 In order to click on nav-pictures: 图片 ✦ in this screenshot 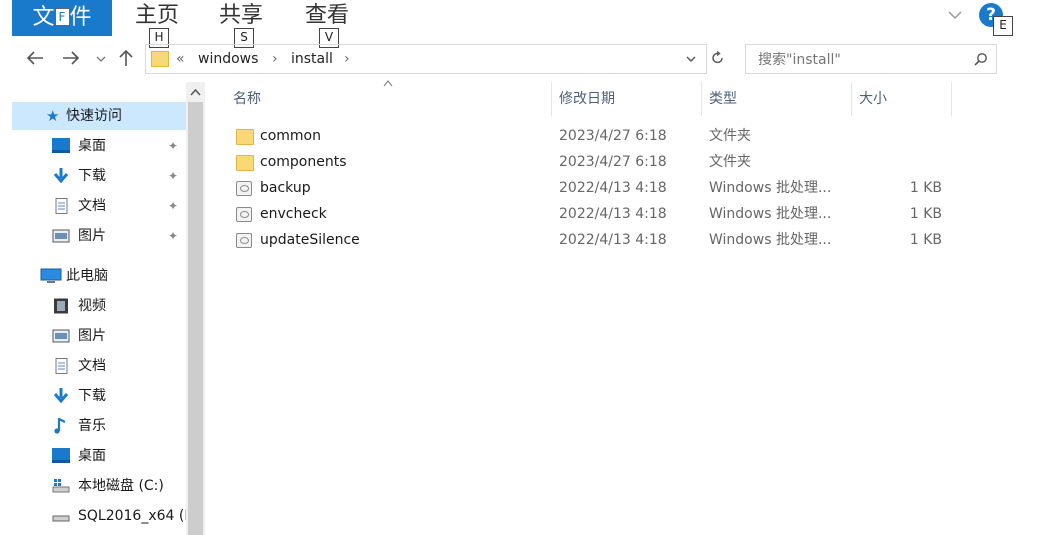, I will do `click(99, 236)`.